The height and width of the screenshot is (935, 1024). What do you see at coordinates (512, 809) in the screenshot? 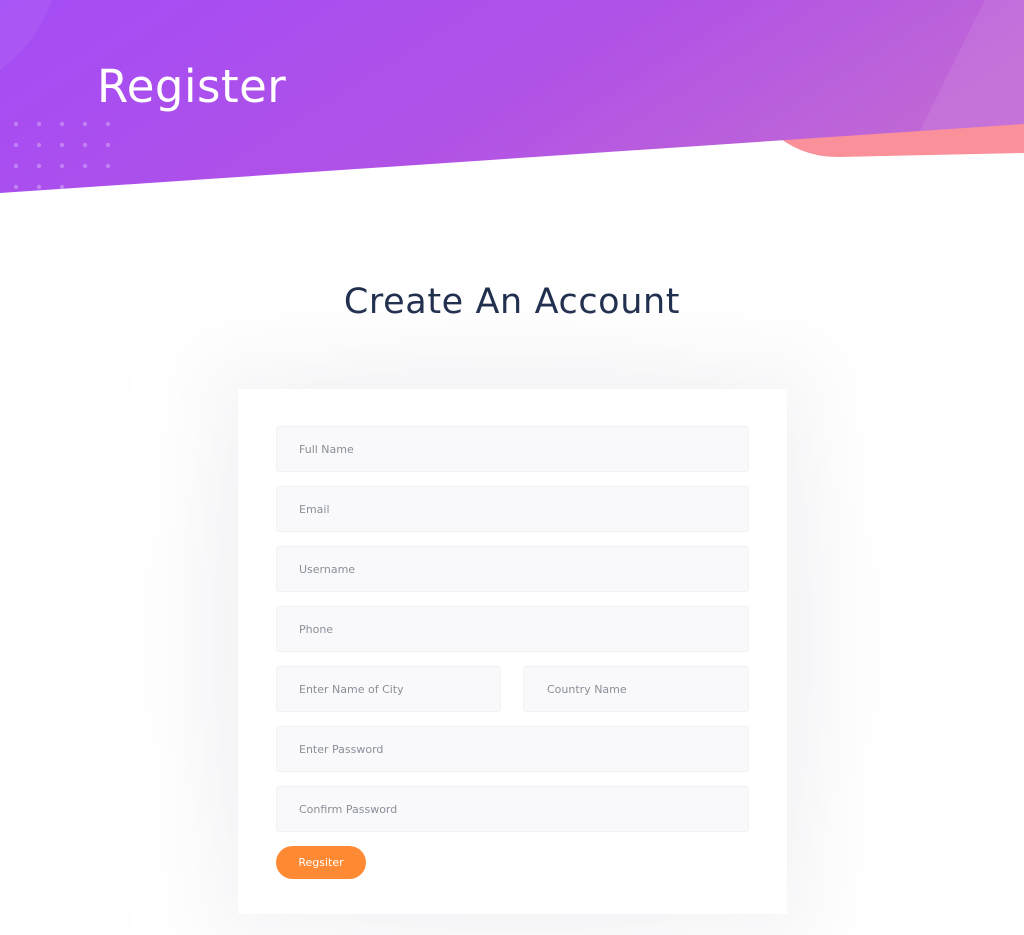
I see `confirm-password-input` at bounding box center [512, 809].